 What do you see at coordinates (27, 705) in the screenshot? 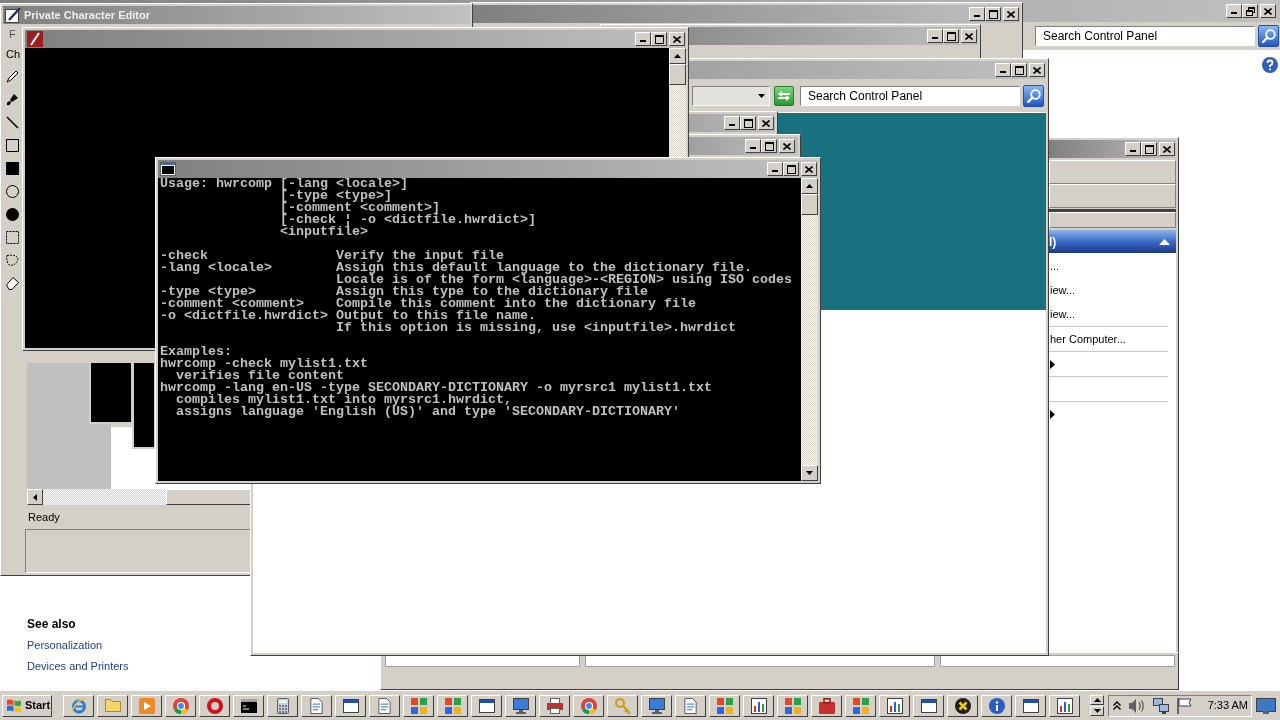
I see `start-button: Start` at bounding box center [27, 705].